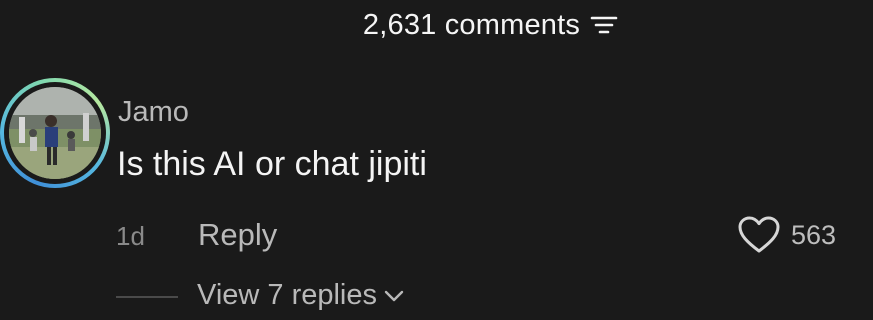  I want to click on comment-text: Is this AI or chat jipiti, so click(272, 164).